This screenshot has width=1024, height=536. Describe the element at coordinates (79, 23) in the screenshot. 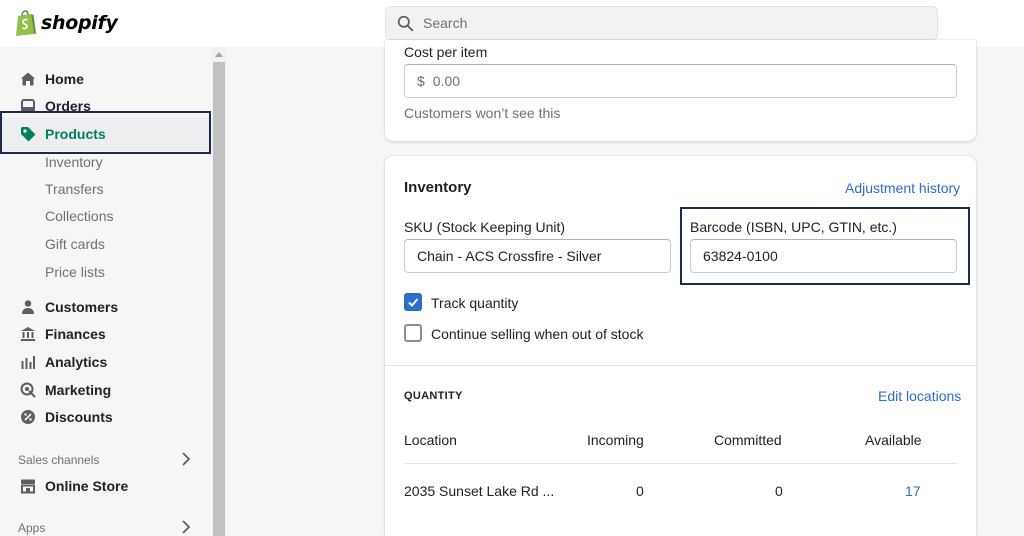

I see `brand-name: shopify` at that location.